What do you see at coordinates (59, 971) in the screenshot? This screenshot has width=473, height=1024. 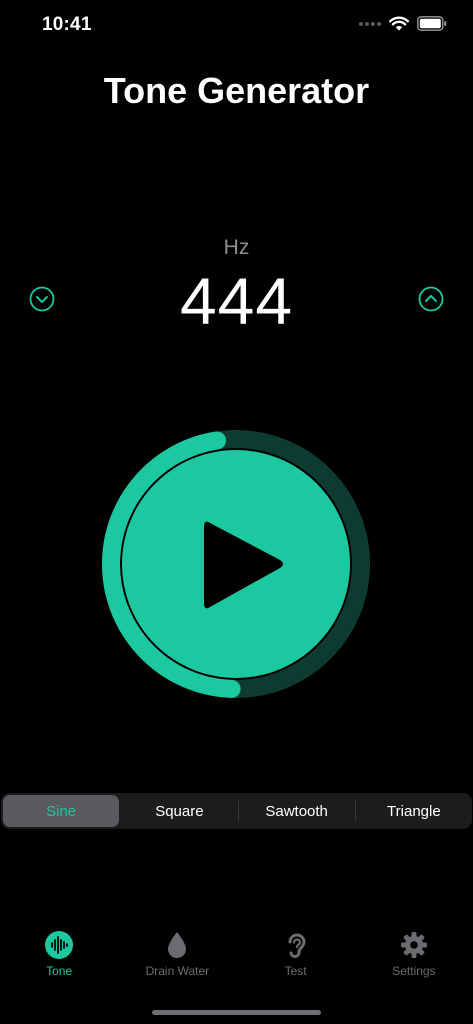 I see `tab-label: Tone` at bounding box center [59, 971].